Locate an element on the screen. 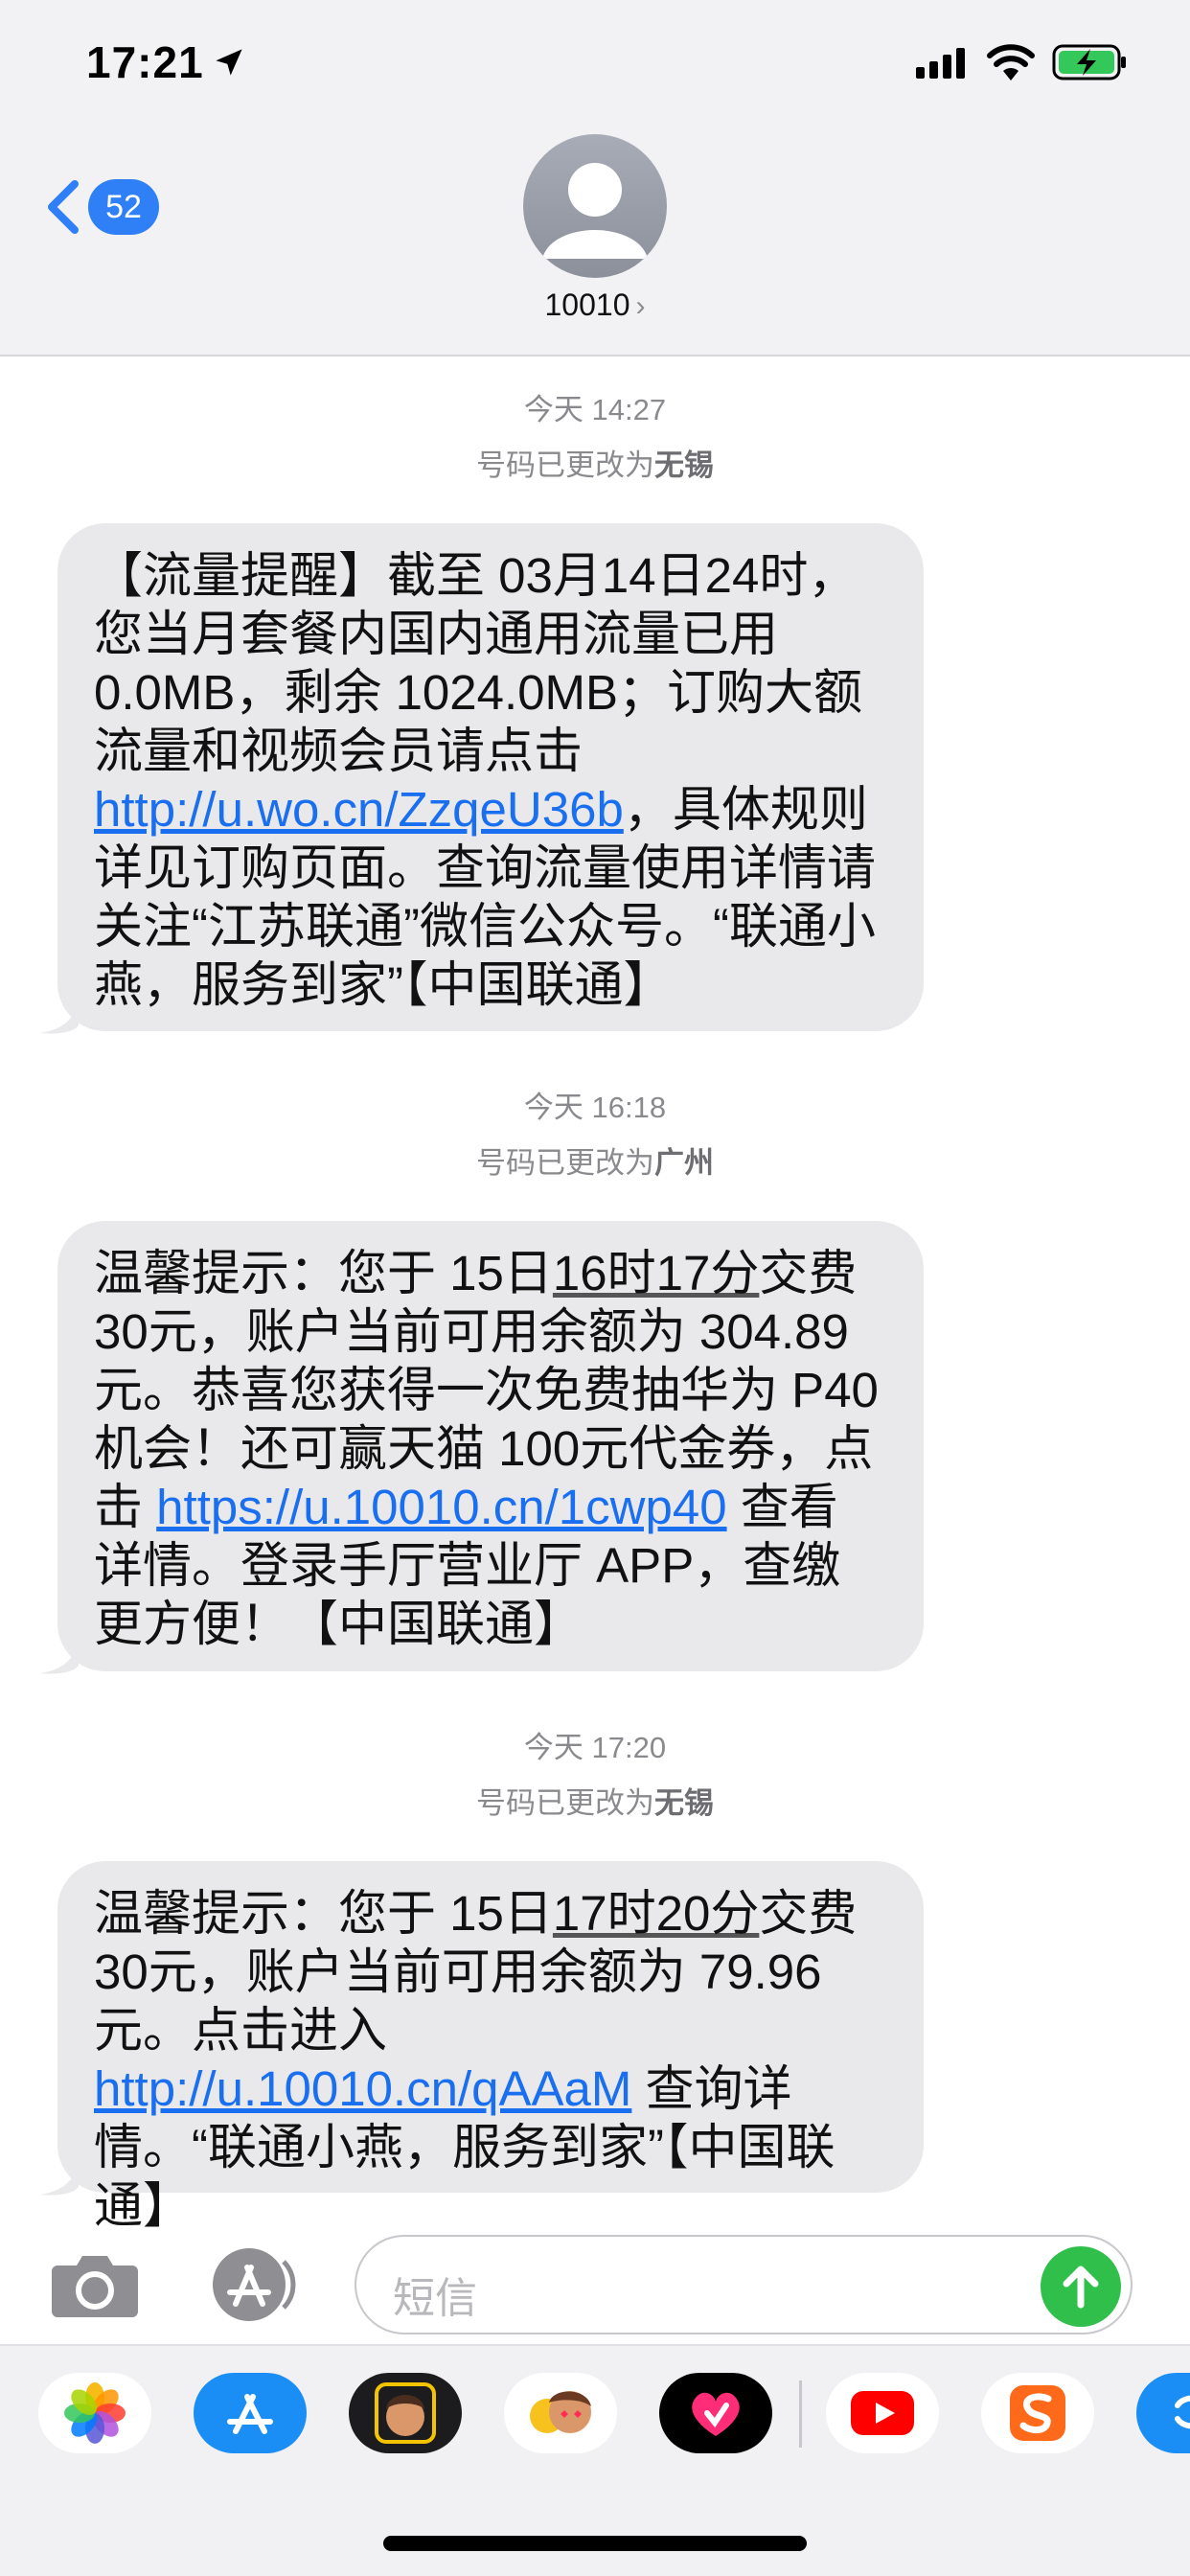  home-indicator is located at coordinates (595, 2543).